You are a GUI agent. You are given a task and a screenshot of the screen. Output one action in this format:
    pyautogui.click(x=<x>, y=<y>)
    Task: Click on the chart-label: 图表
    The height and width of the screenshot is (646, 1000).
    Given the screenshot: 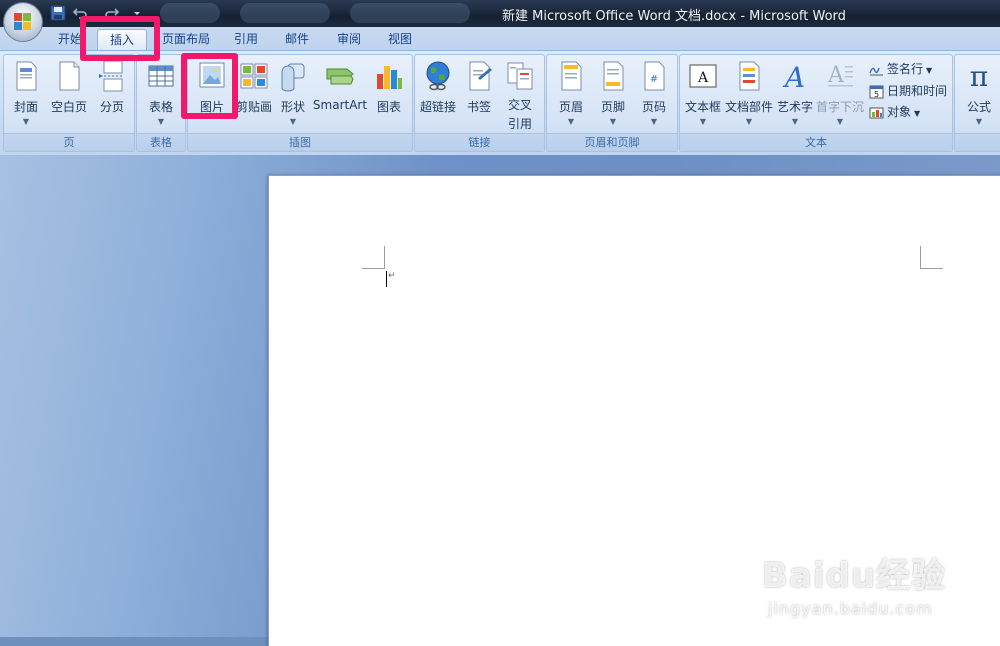 What is the action you would take?
    pyautogui.click(x=388, y=107)
    